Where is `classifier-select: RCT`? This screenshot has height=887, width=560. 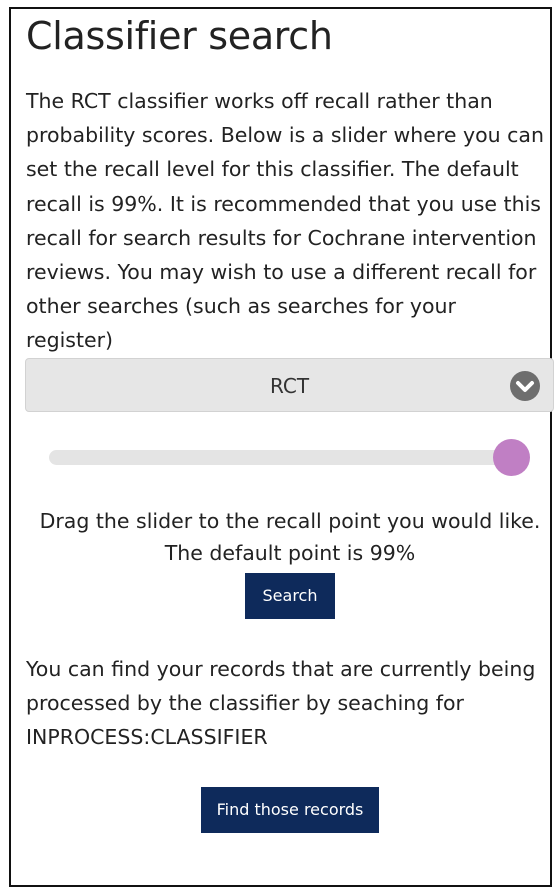
classifier-select: RCT is located at coordinates (289, 385).